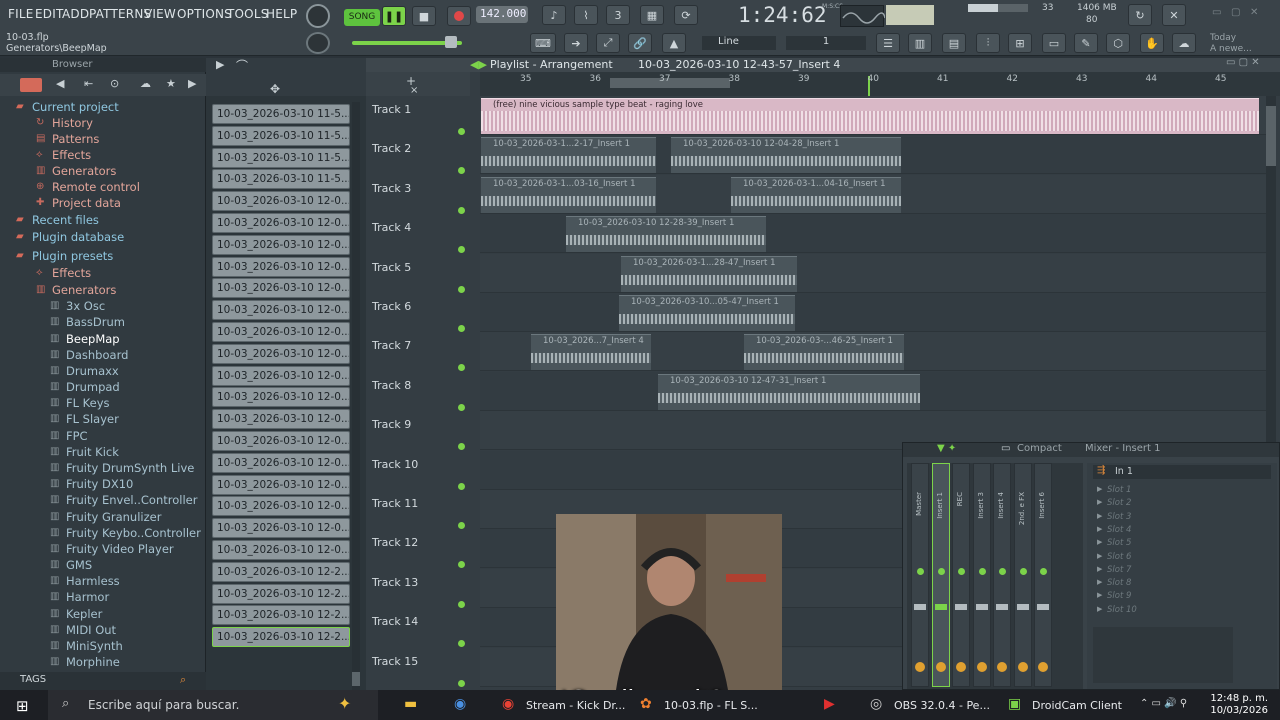  I want to click on playlist-clip: 10-03_2026-03-10 12-04-28_Insert 1, so click(786, 155).